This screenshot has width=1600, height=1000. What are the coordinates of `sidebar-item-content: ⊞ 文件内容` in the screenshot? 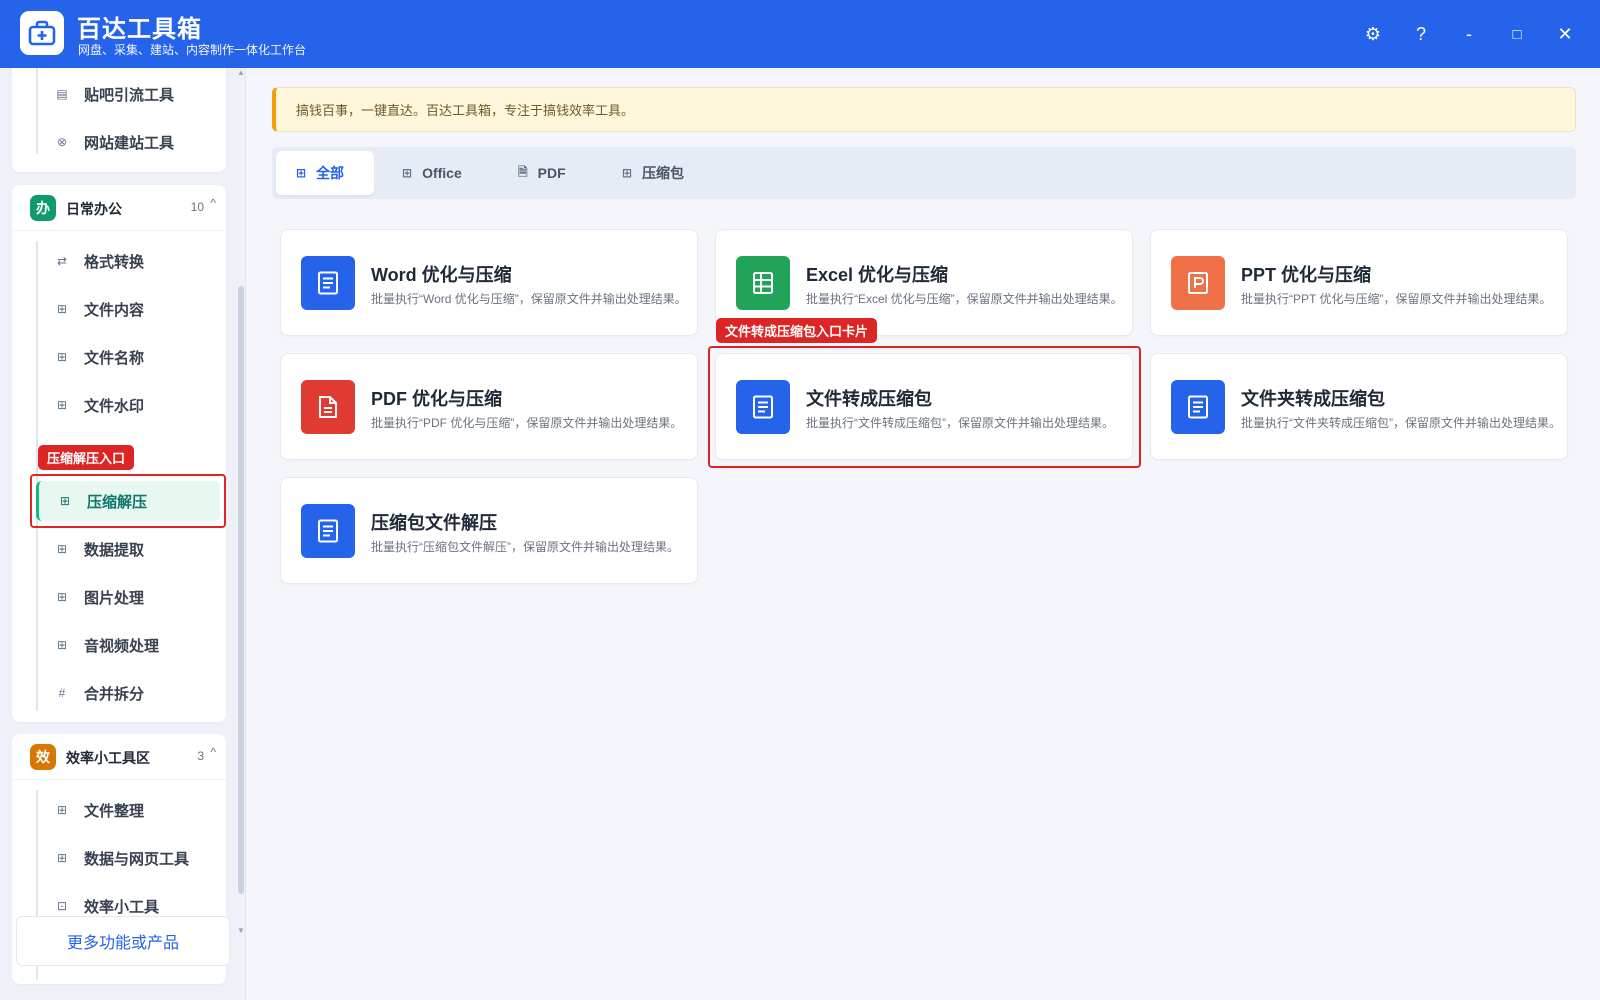 It's located at (128, 309).